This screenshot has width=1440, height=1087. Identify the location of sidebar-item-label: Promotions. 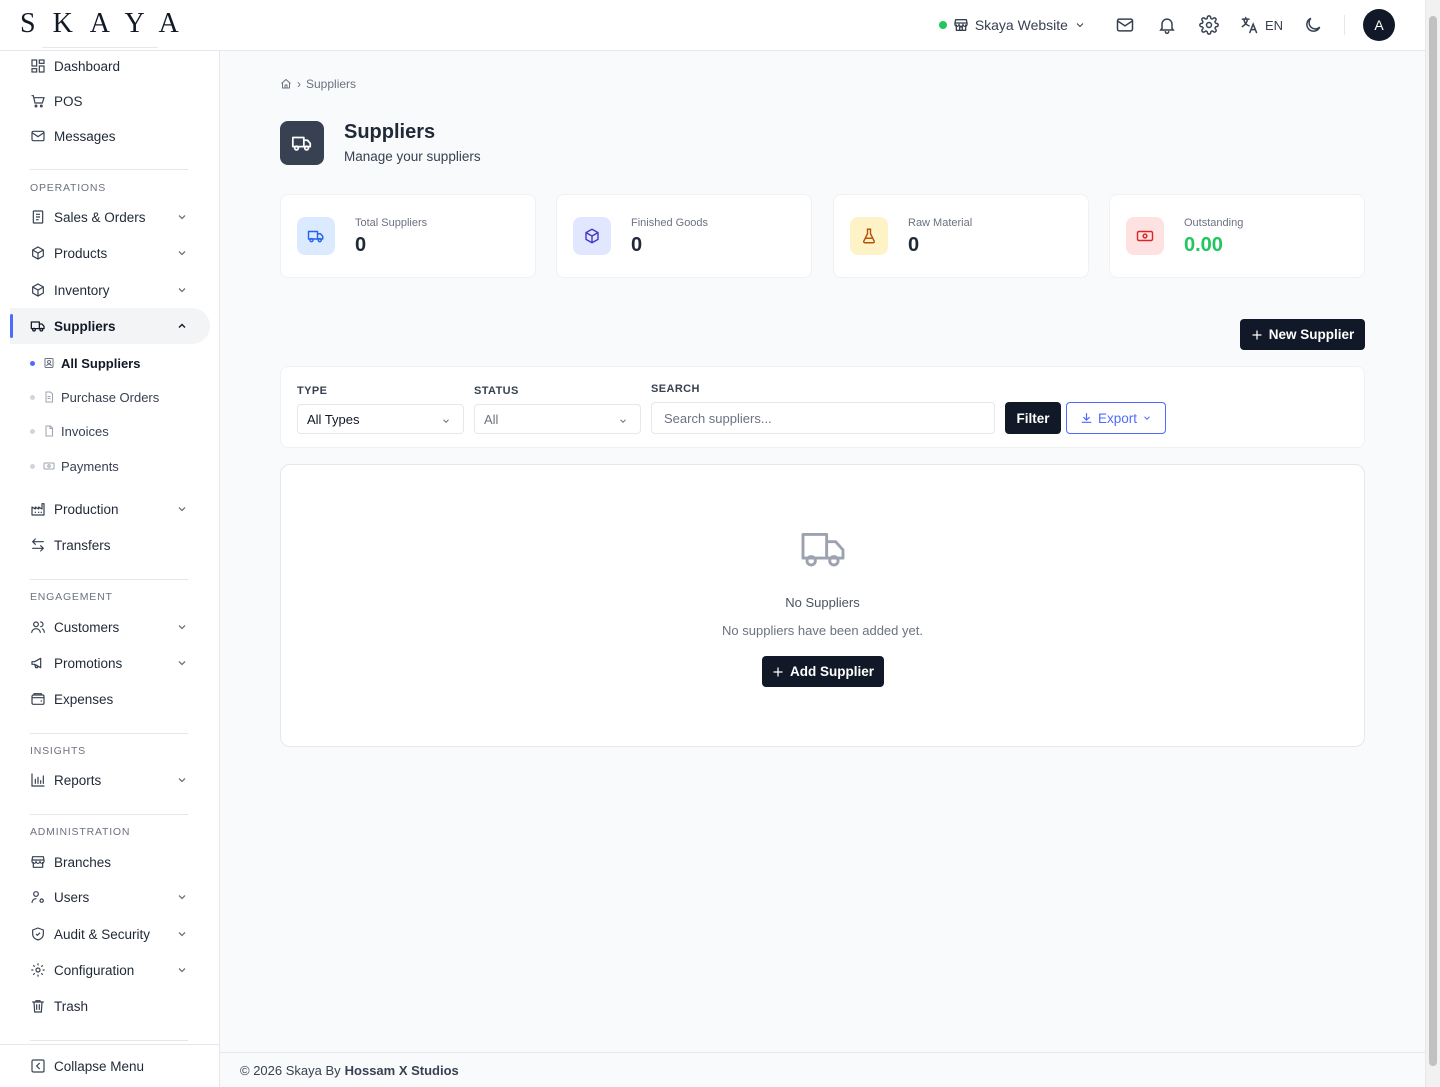
(88, 663).